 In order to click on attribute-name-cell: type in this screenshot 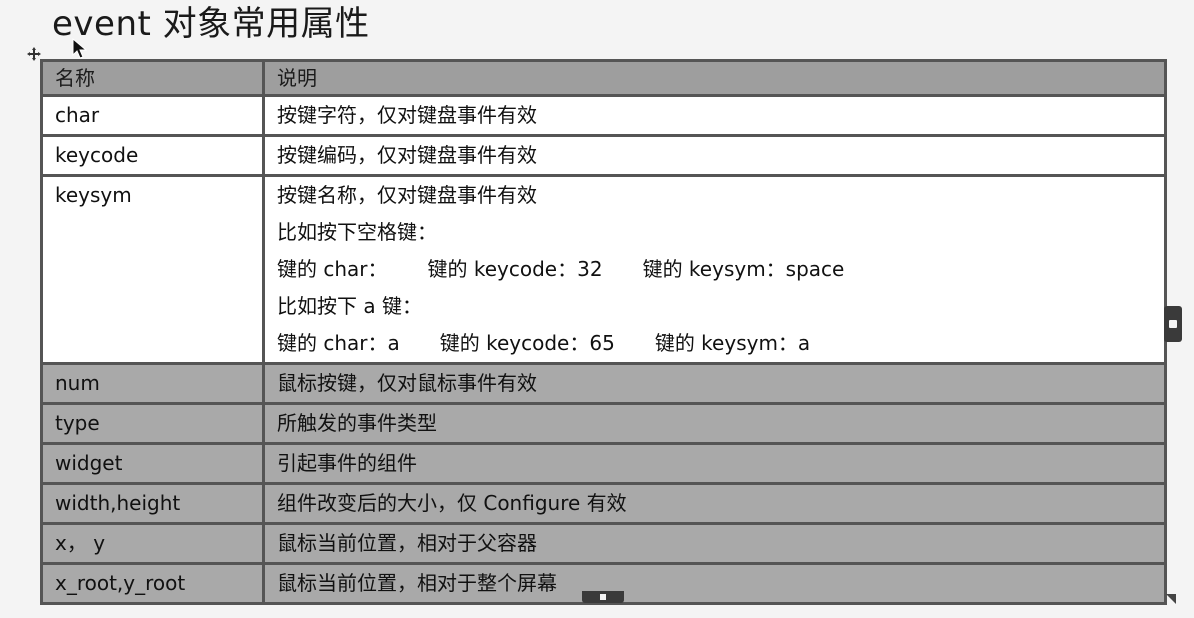, I will do `click(152, 423)`.